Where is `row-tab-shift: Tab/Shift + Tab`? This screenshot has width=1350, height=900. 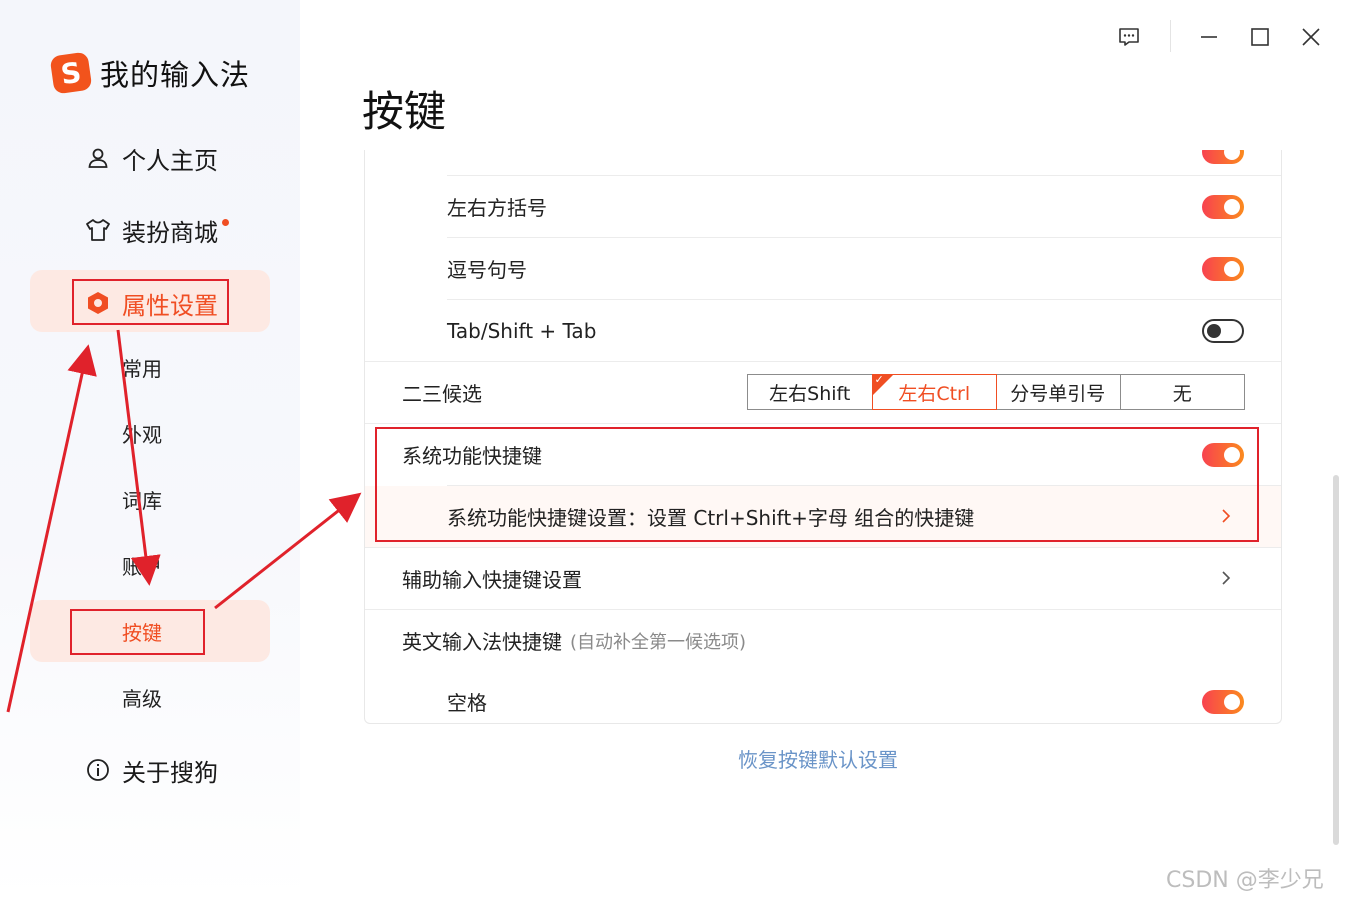
row-tab-shift: Tab/Shift + Tab is located at coordinates (823, 330).